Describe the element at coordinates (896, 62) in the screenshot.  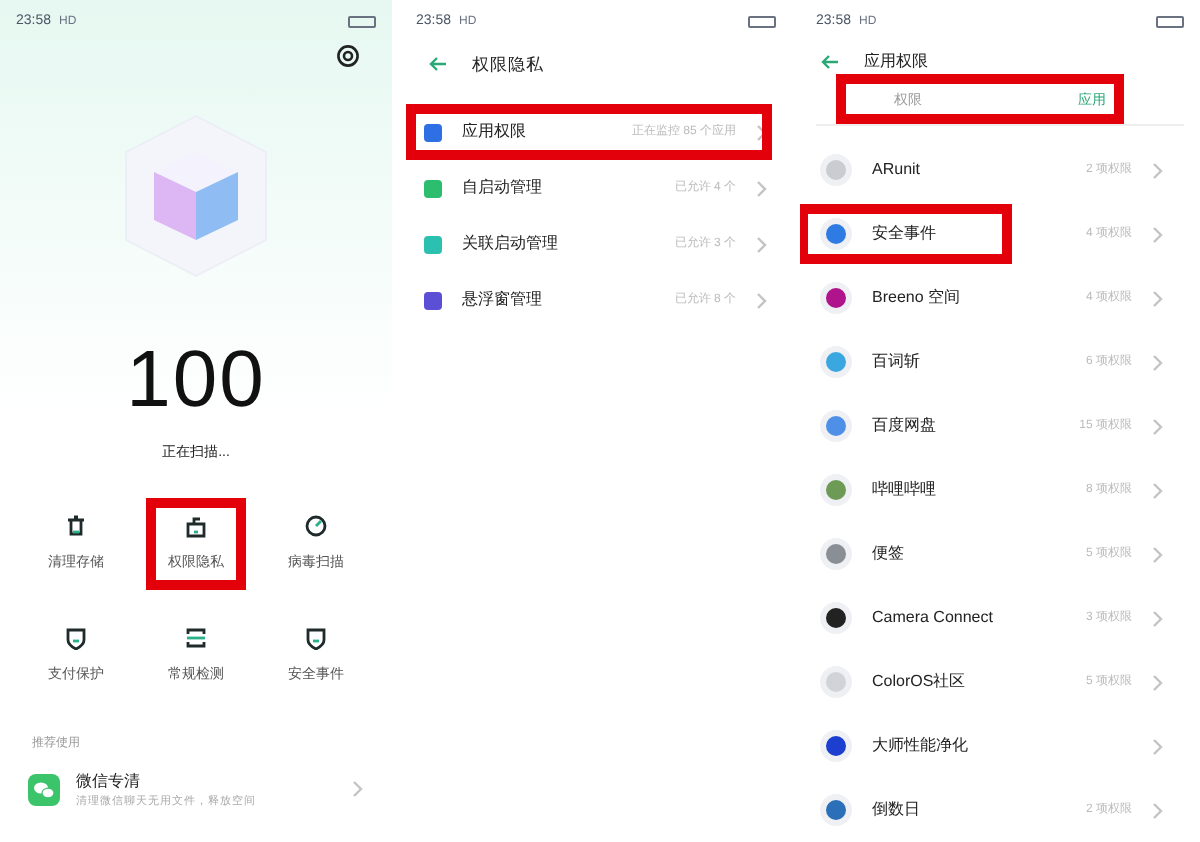
I see `page-title: 应用权限` at that location.